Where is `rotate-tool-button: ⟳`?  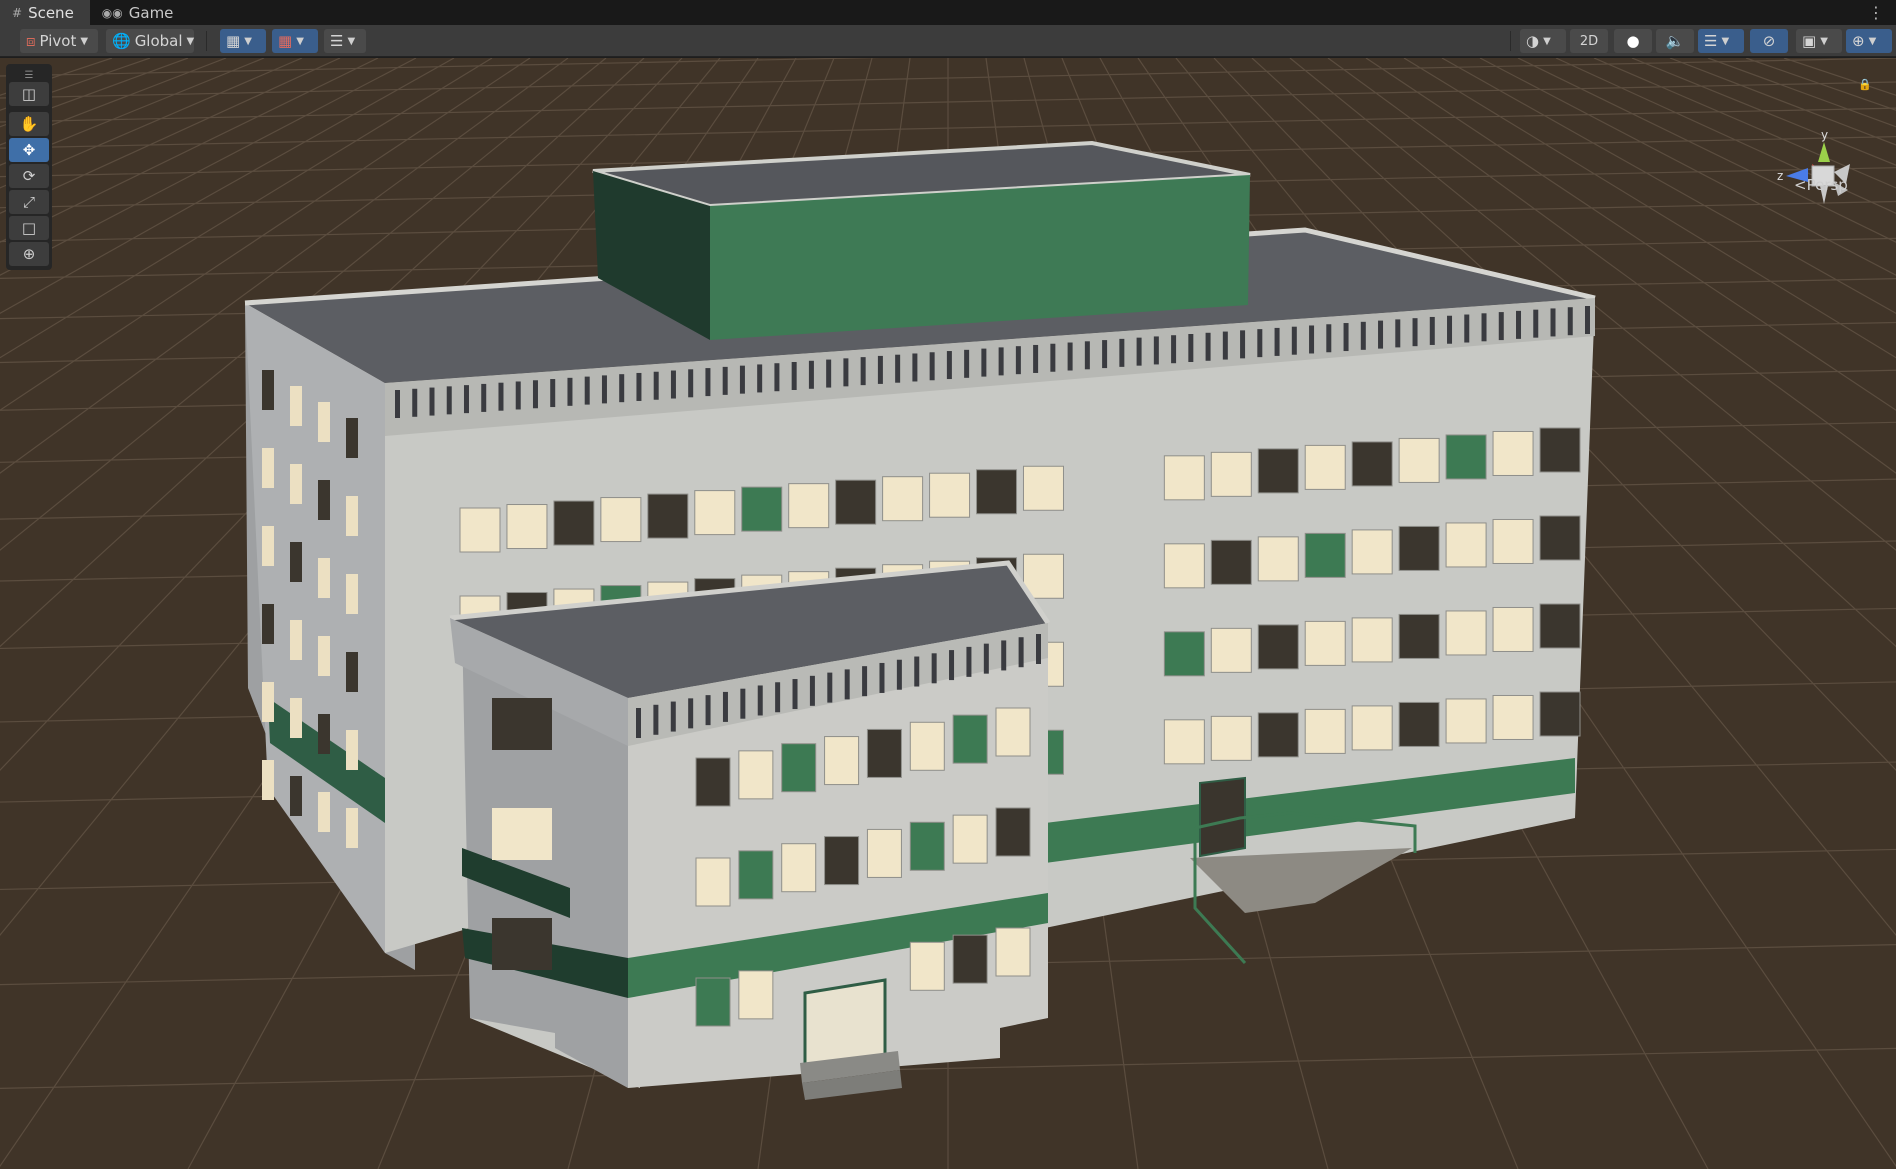
rotate-tool-button: ⟳ is located at coordinates (29, 176).